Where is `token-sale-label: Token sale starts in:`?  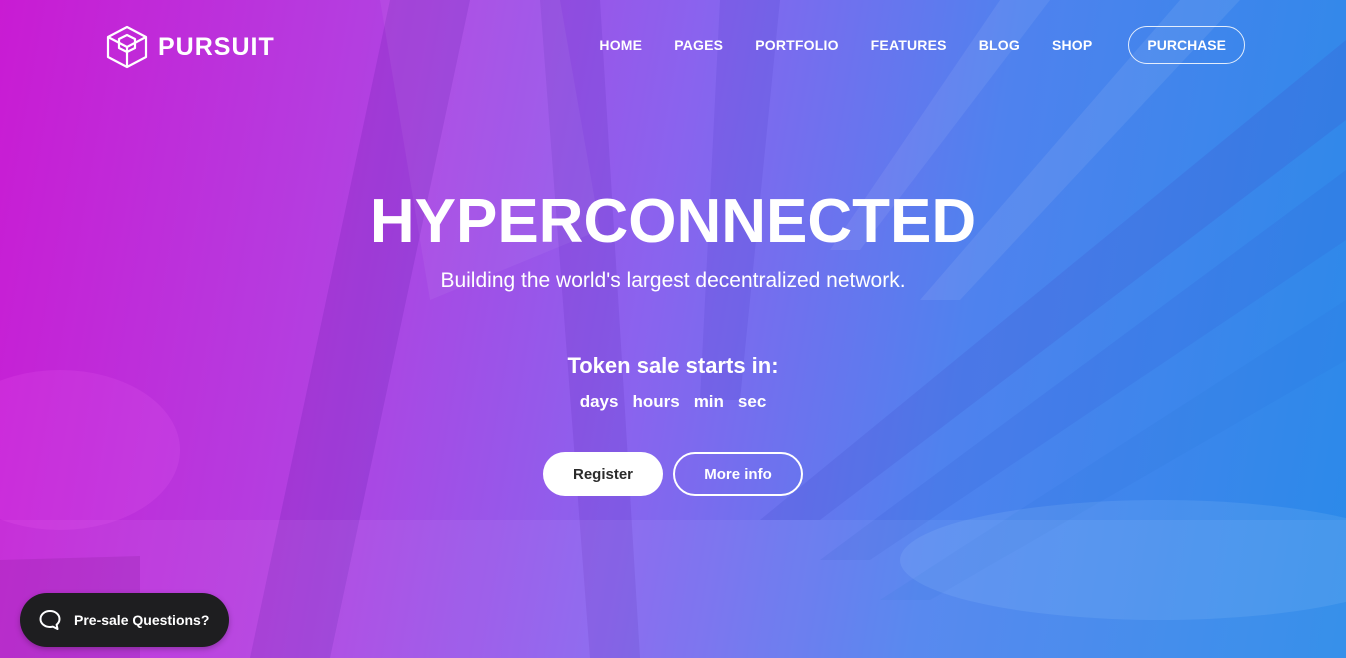 token-sale-label: Token sale starts in: is located at coordinates (673, 365).